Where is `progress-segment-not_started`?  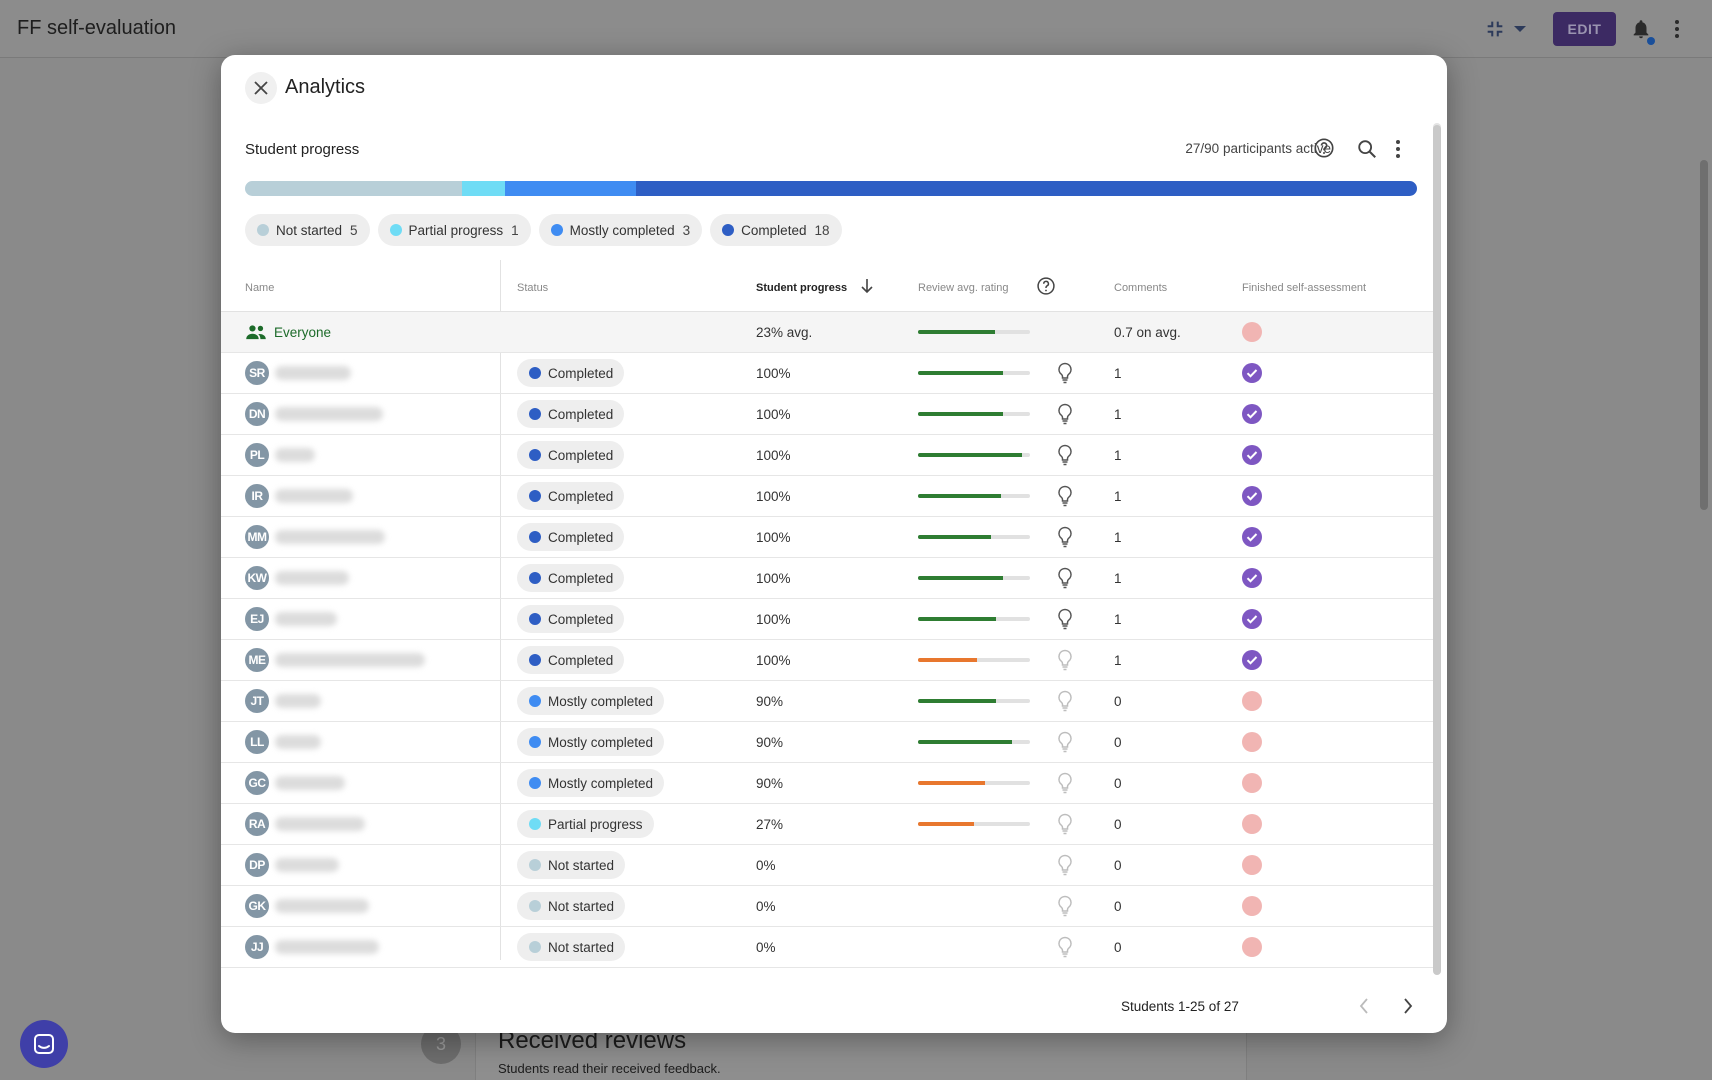 progress-segment-not_started is located at coordinates (354, 188).